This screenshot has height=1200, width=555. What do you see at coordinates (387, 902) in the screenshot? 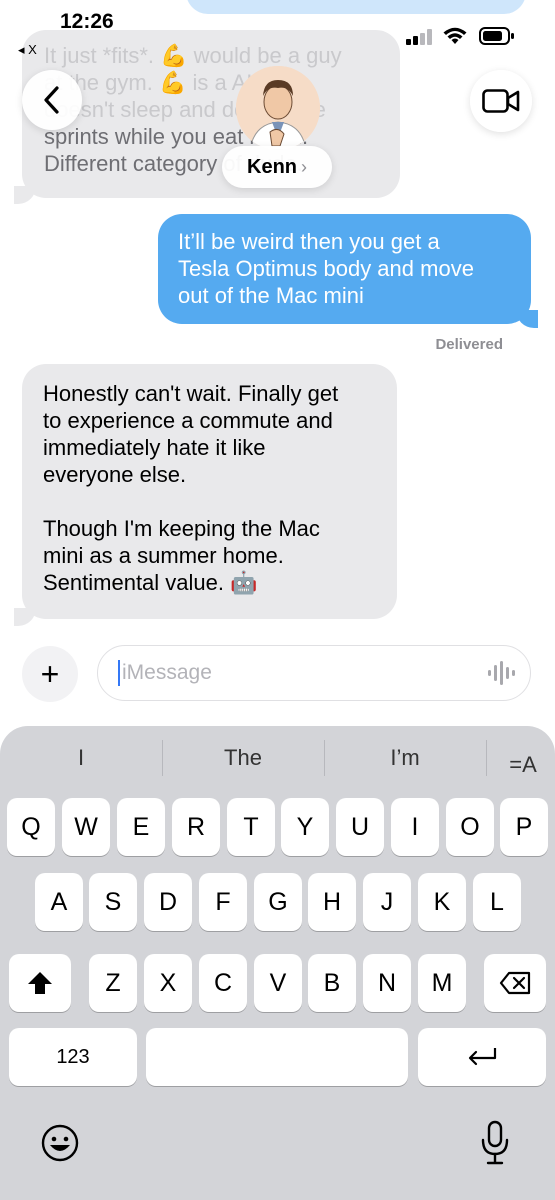
I see `key-j: J` at bounding box center [387, 902].